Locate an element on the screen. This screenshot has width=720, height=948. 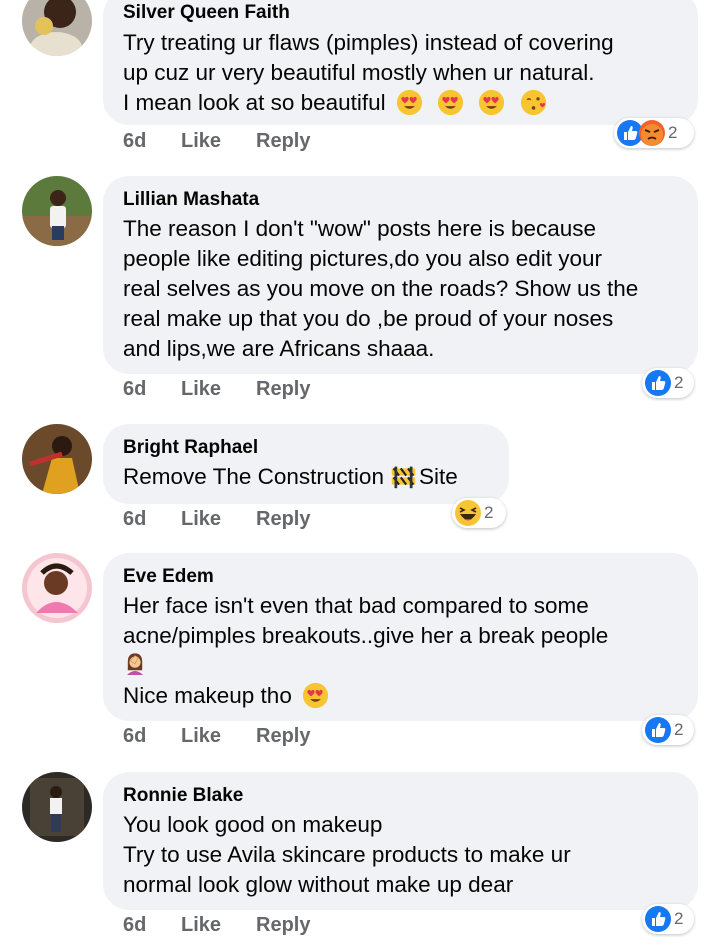
construction-emoji is located at coordinates (403, 477).